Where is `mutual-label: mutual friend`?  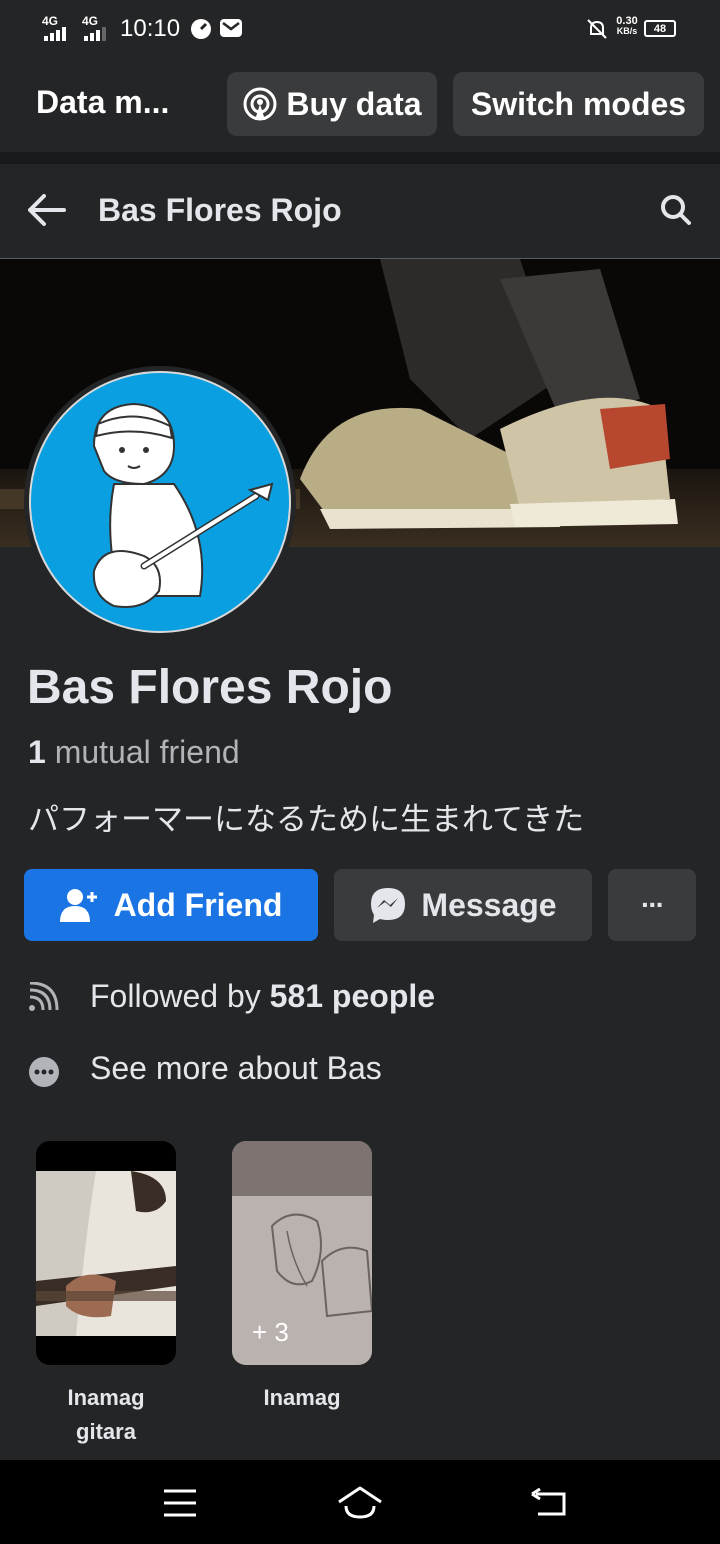
mutual-label: mutual friend is located at coordinates (147, 752).